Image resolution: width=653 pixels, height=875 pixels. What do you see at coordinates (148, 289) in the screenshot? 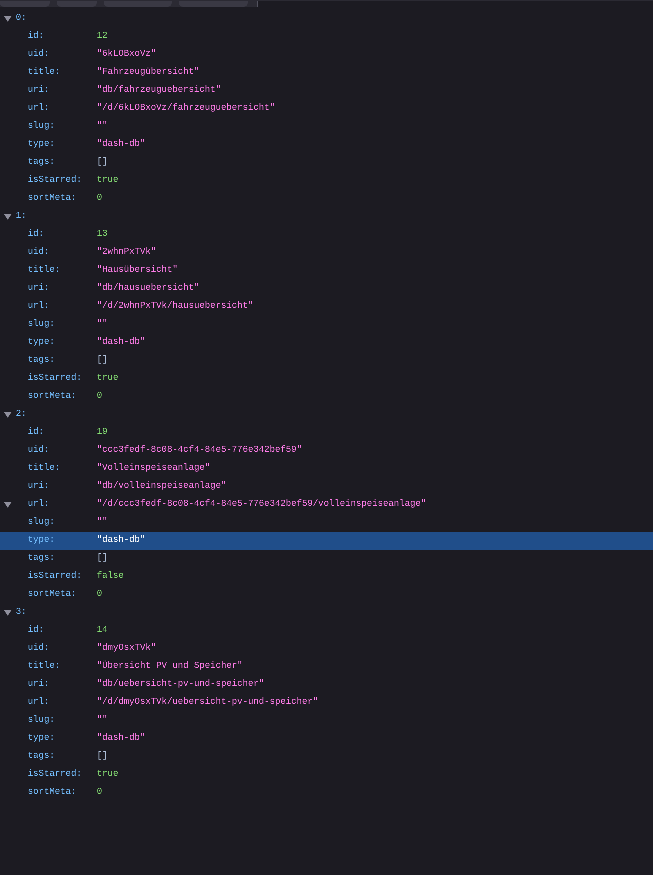
I see `property-value: "db/hausuebersicht"` at bounding box center [148, 289].